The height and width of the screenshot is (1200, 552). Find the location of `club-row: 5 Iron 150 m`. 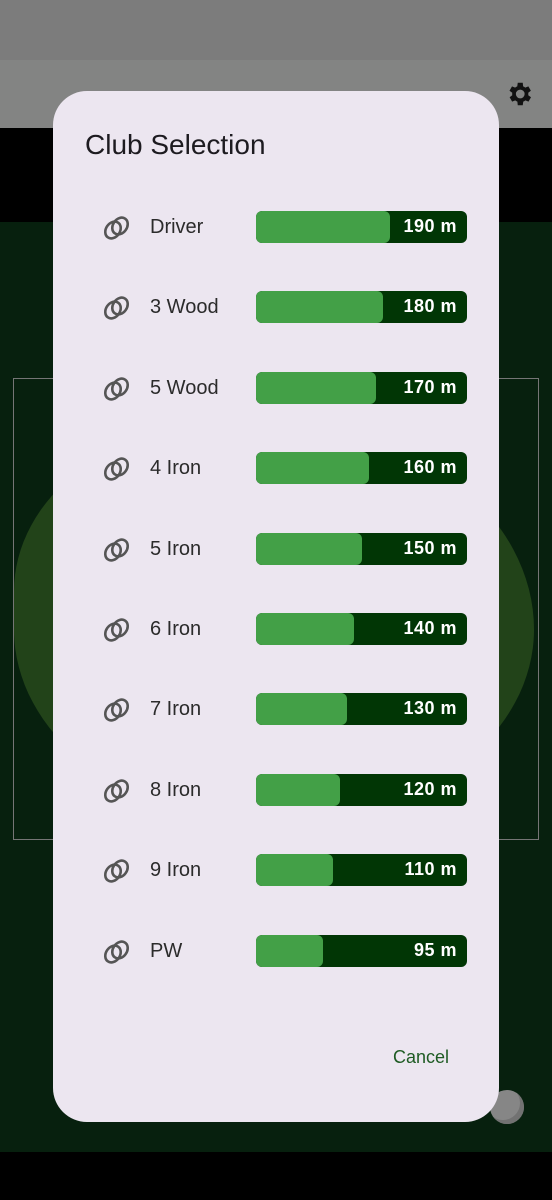

club-row: 5 Iron 150 m is located at coordinates (276, 552).